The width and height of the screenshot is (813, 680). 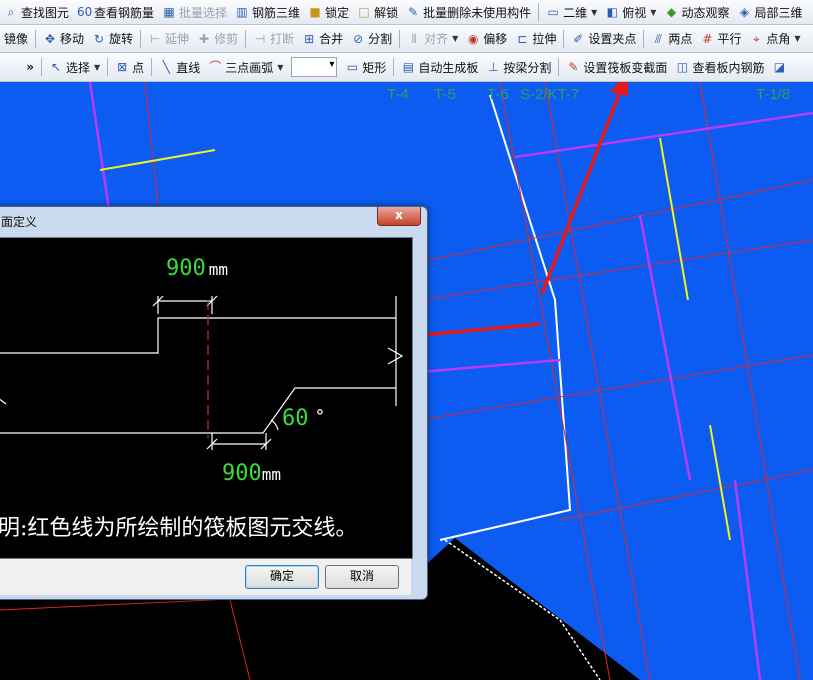 I want to click on batch-select-icon: ▦, so click(x=169, y=12).